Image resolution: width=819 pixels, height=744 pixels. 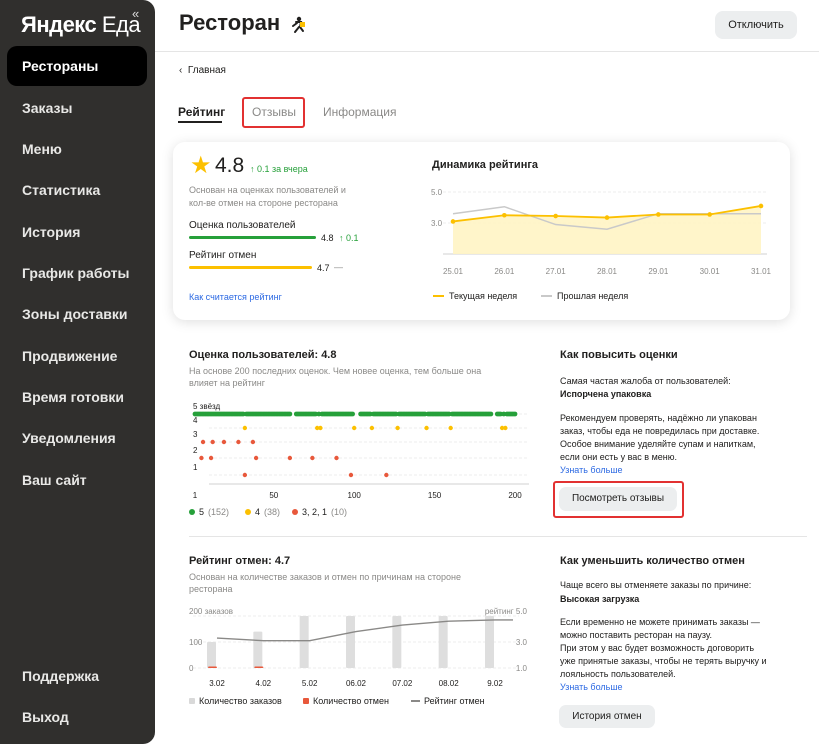 I want to click on improve-title: Как повысить оценки, so click(x=619, y=355).